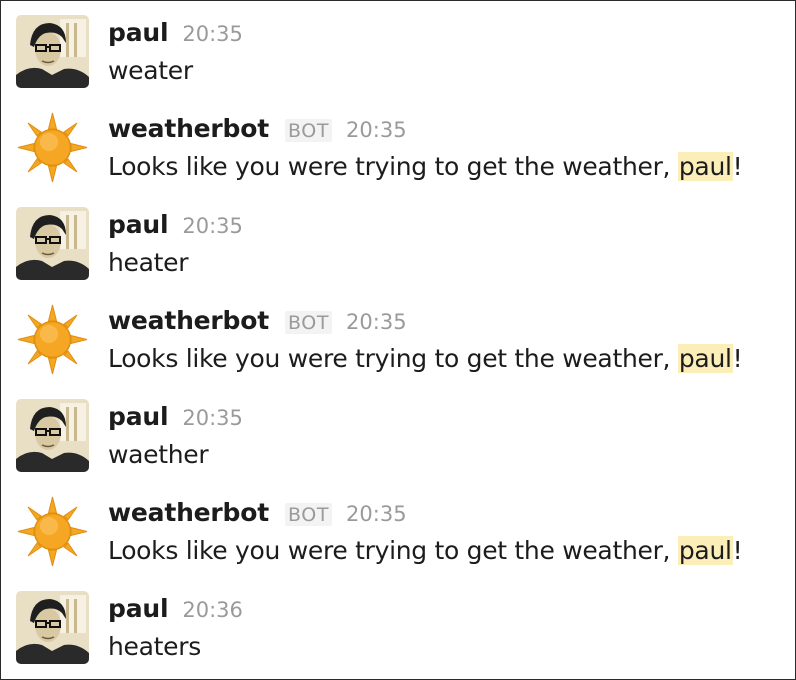 Image resolution: width=796 pixels, height=680 pixels. What do you see at coordinates (212, 610) in the screenshot?
I see `message-timestamp: 20:36` at bounding box center [212, 610].